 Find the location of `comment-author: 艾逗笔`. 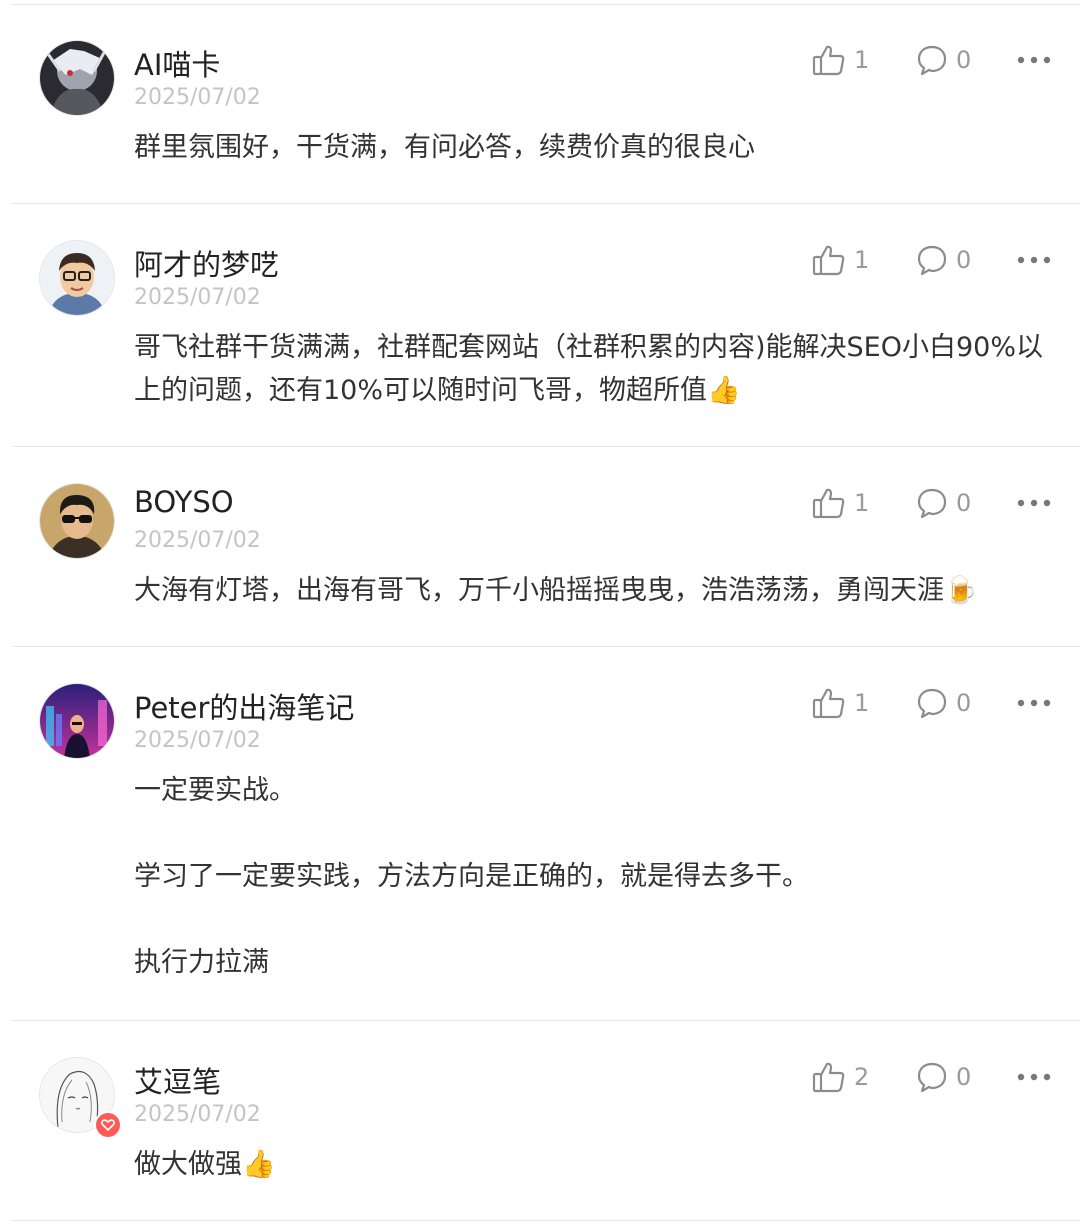

comment-author: 艾逗笔 is located at coordinates (177, 1080).